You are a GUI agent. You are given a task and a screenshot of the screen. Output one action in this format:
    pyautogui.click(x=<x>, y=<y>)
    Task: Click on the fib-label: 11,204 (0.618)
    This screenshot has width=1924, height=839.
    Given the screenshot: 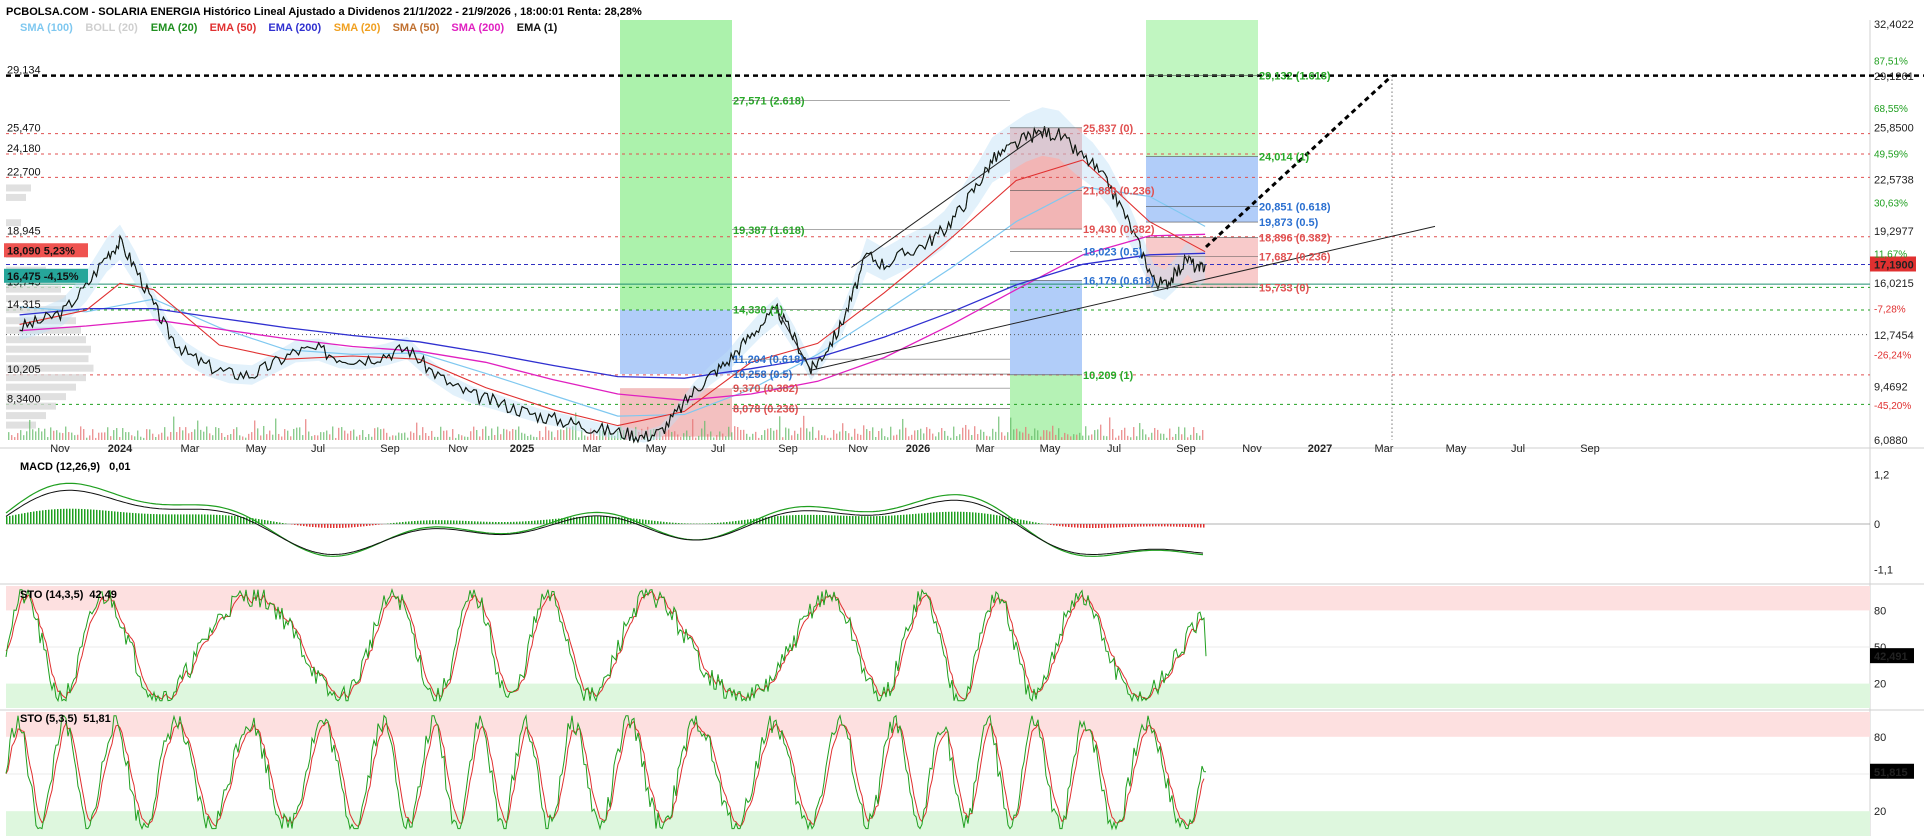 What is the action you would take?
    pyautogui.click(x=768, y=360)
    